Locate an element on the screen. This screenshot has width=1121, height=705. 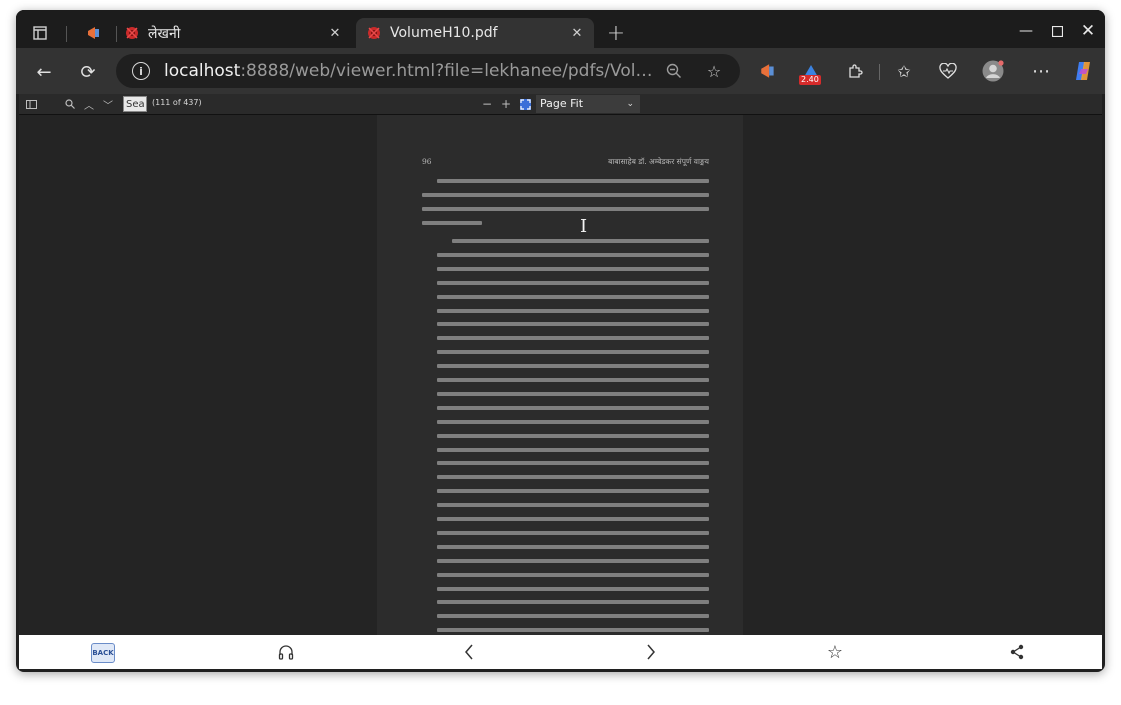
zoom-out-button: − is located at coordinates (487, 104).